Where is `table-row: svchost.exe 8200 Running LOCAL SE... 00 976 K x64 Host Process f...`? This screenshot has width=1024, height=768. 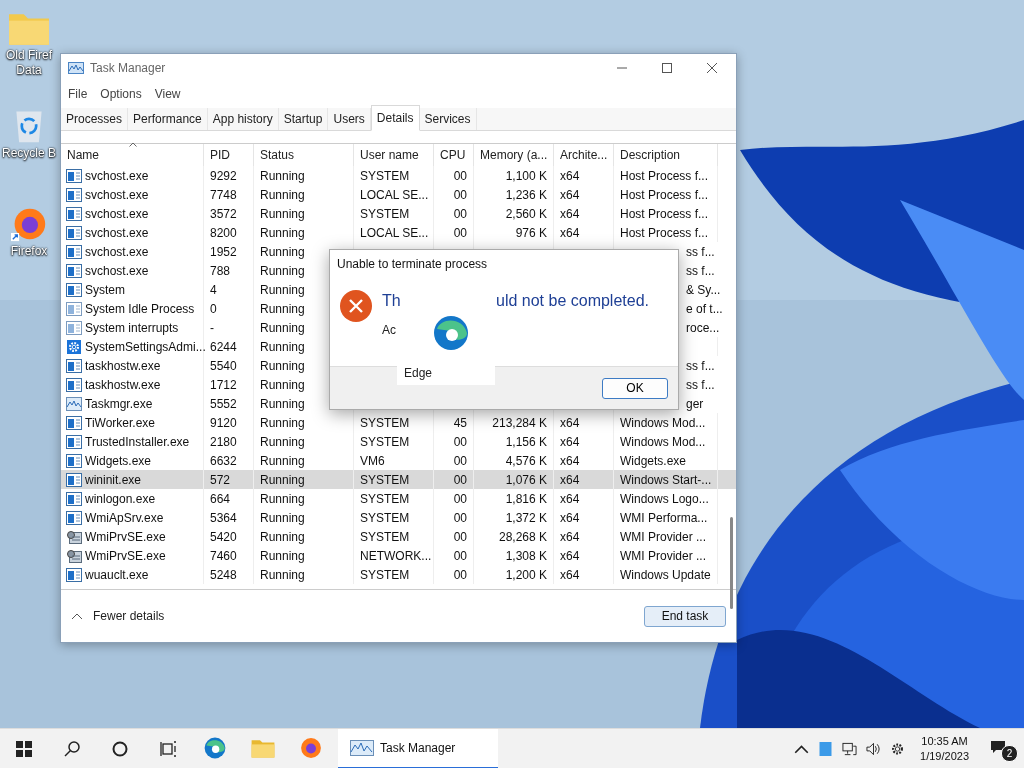
table-row: svchost.exe 8200 Running LOCAL SE... 00 976 K x64 Host Process f... is located at coordinates (398, 232).